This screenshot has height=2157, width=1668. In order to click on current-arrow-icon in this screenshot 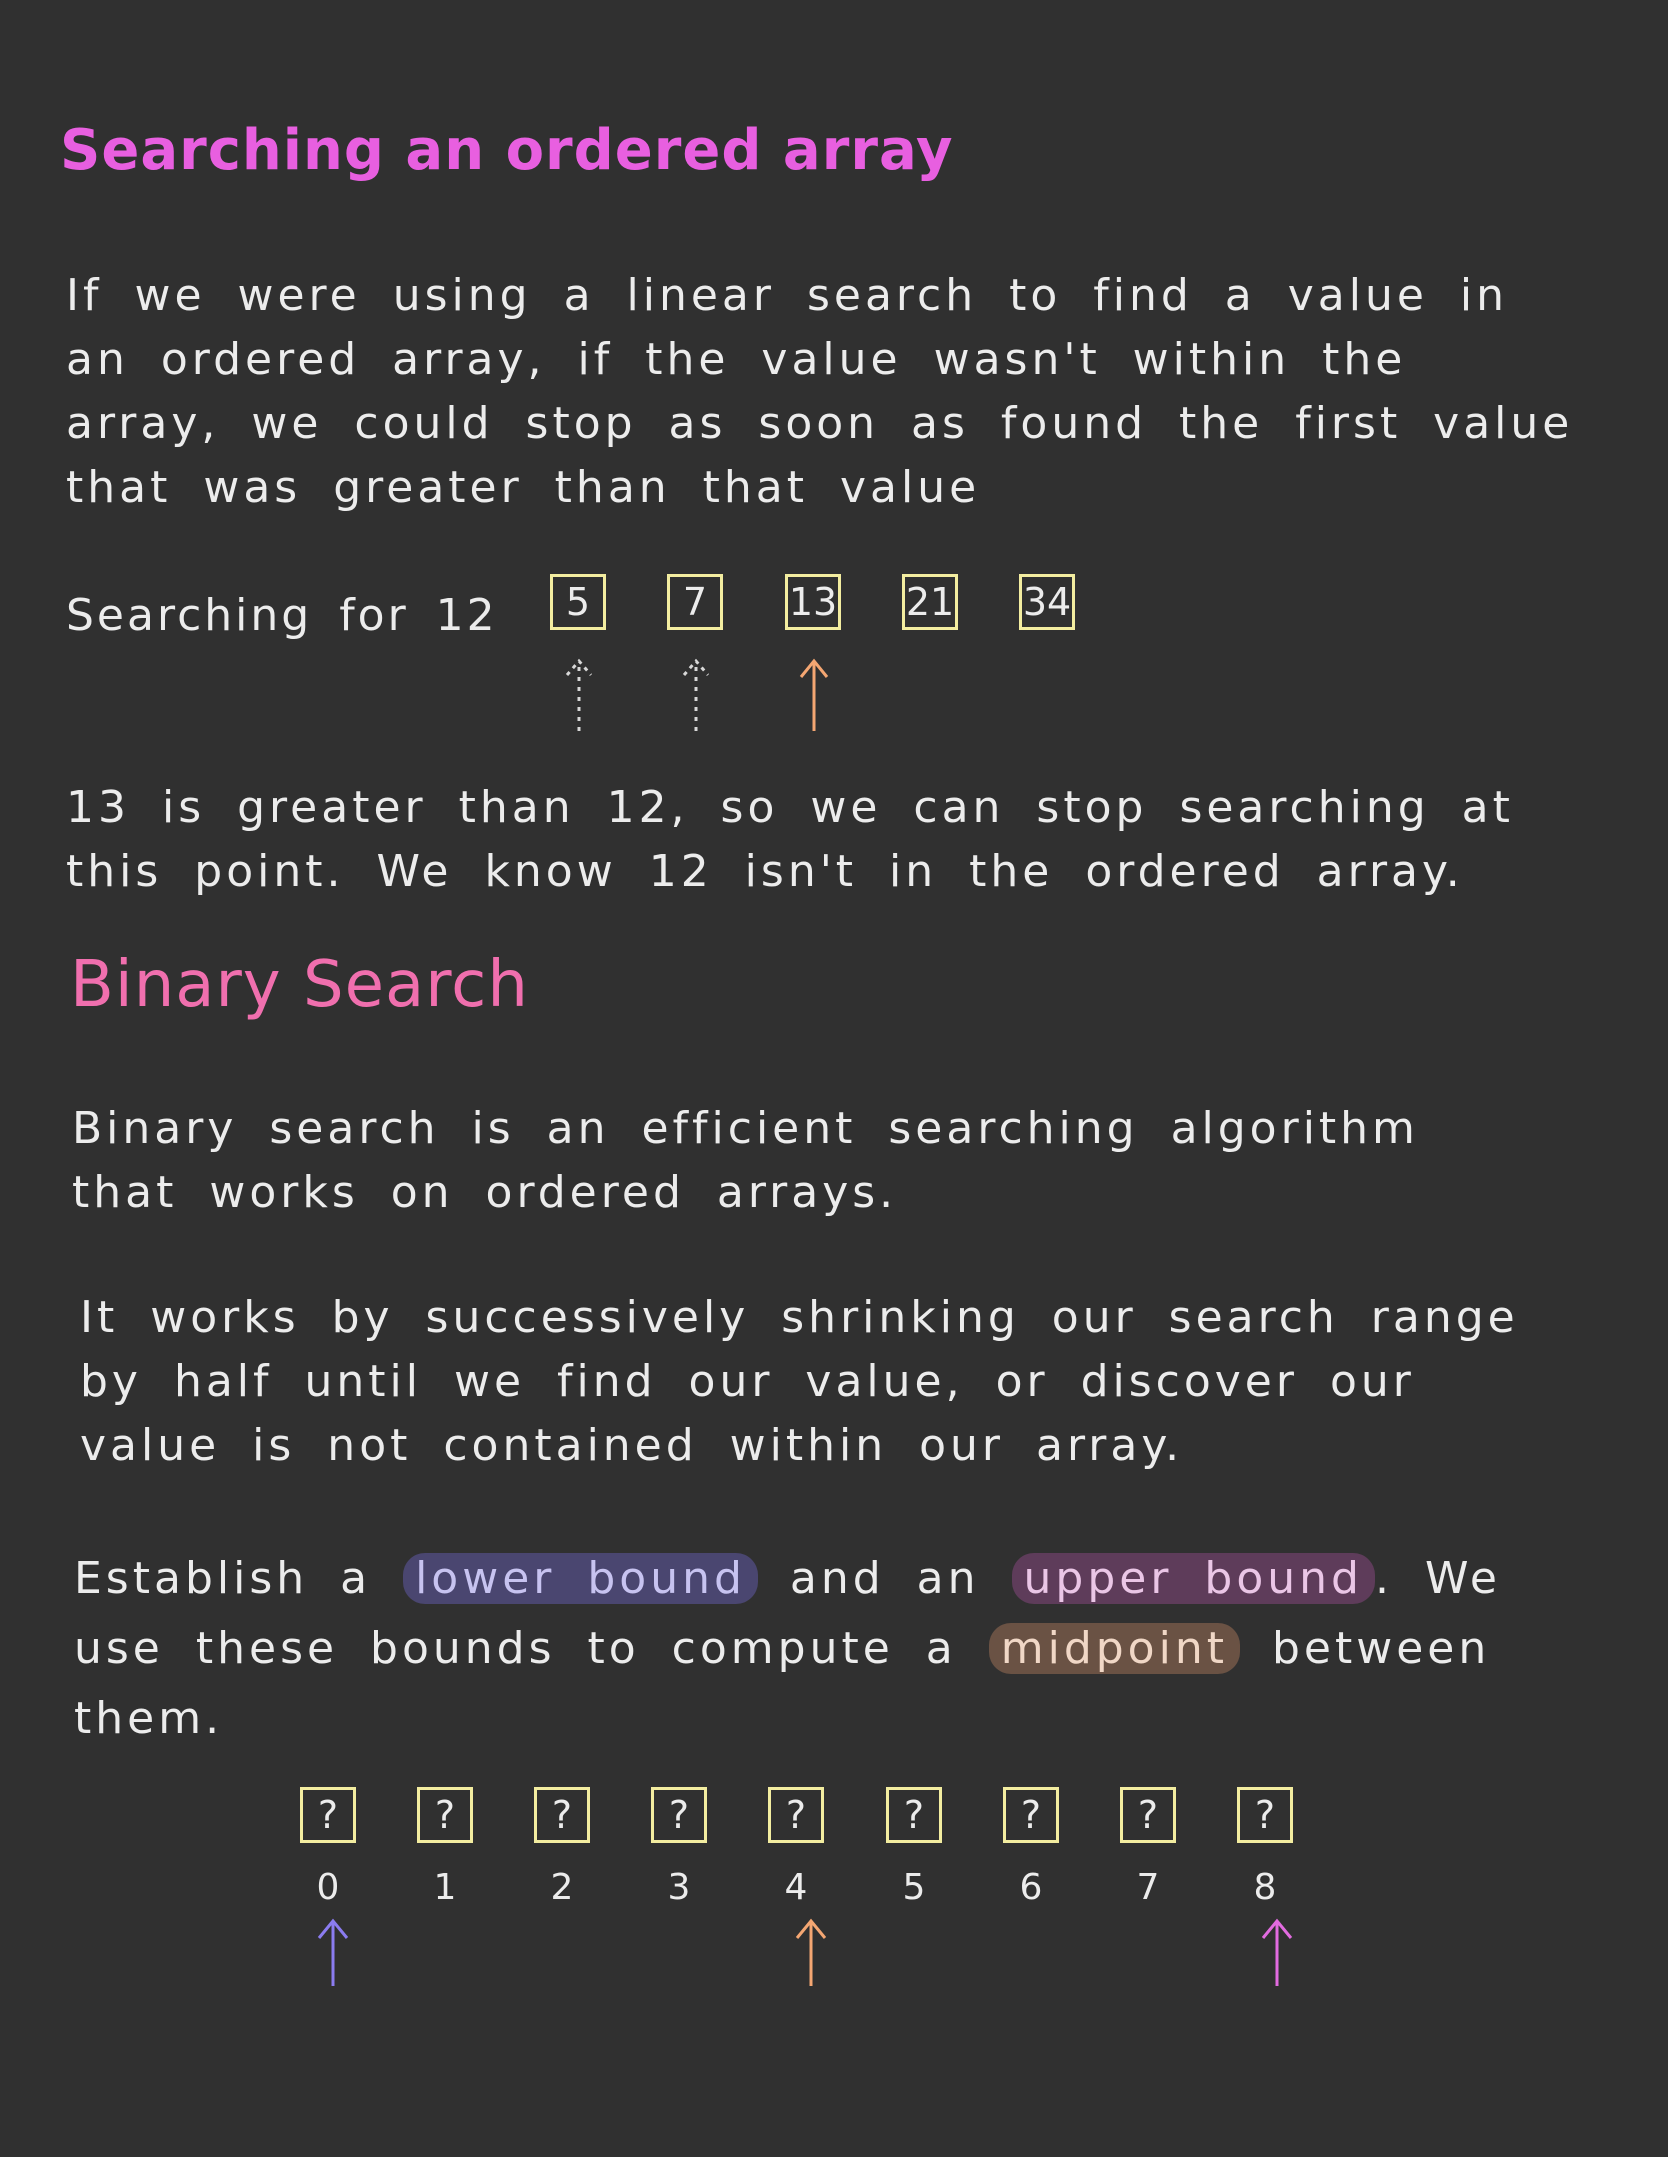, I will do `click(814, 694)`.